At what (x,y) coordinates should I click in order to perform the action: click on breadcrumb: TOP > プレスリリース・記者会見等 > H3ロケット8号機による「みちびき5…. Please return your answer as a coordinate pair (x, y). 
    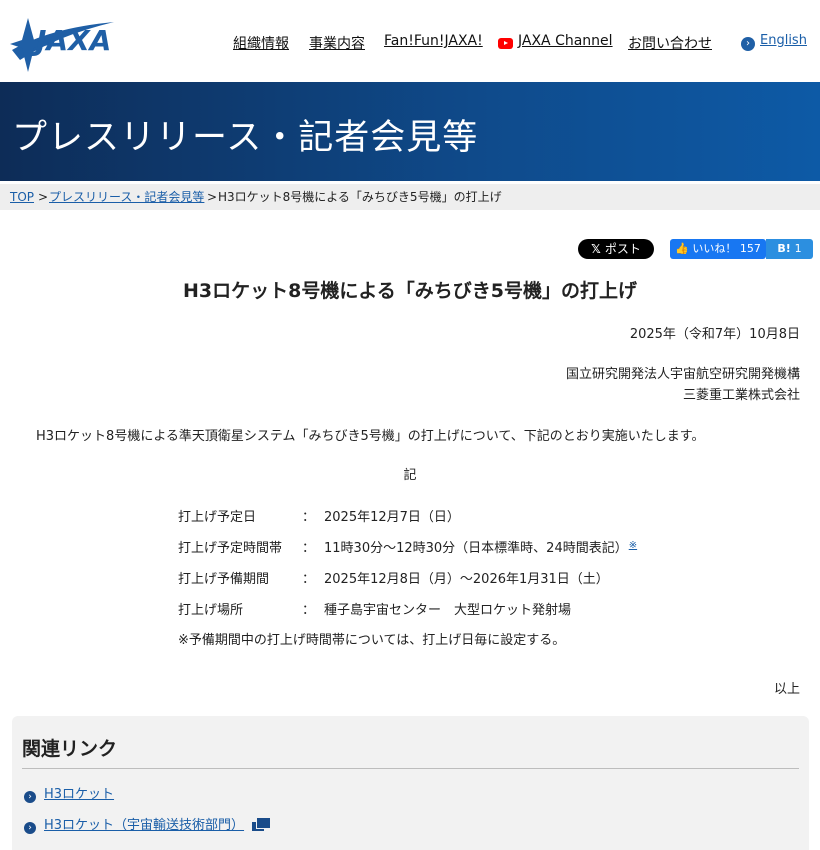
    Looking at the image, I should click on (410, 197).